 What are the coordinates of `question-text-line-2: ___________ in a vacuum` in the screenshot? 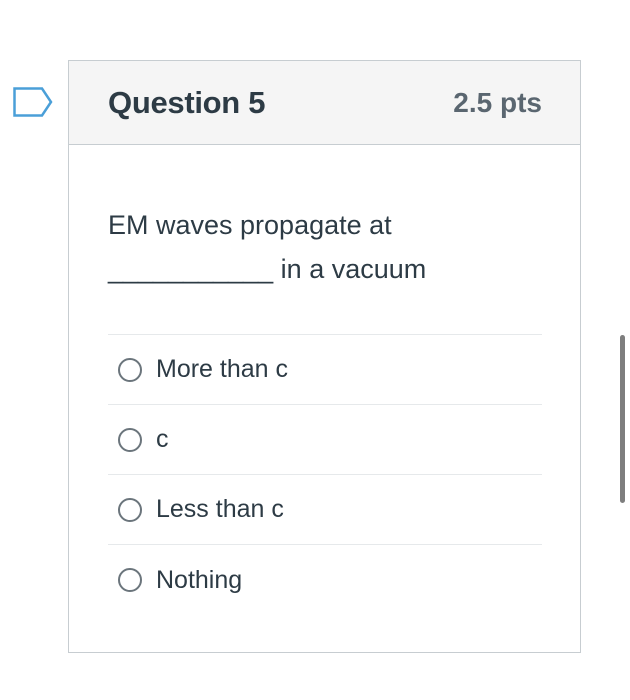 It's located at (267, 269).